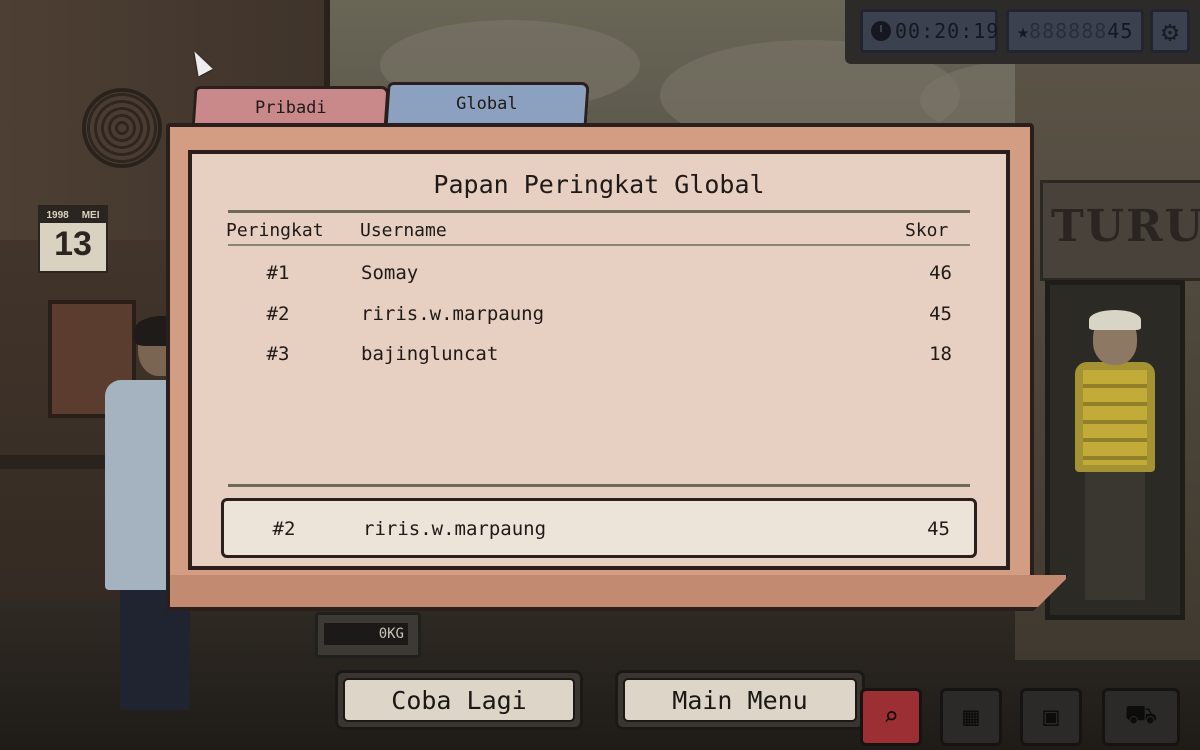 Image resolution: width=1200 pixels, height=750 pixels. I want to click on calculator-icon: ▦, so click(971, 717).